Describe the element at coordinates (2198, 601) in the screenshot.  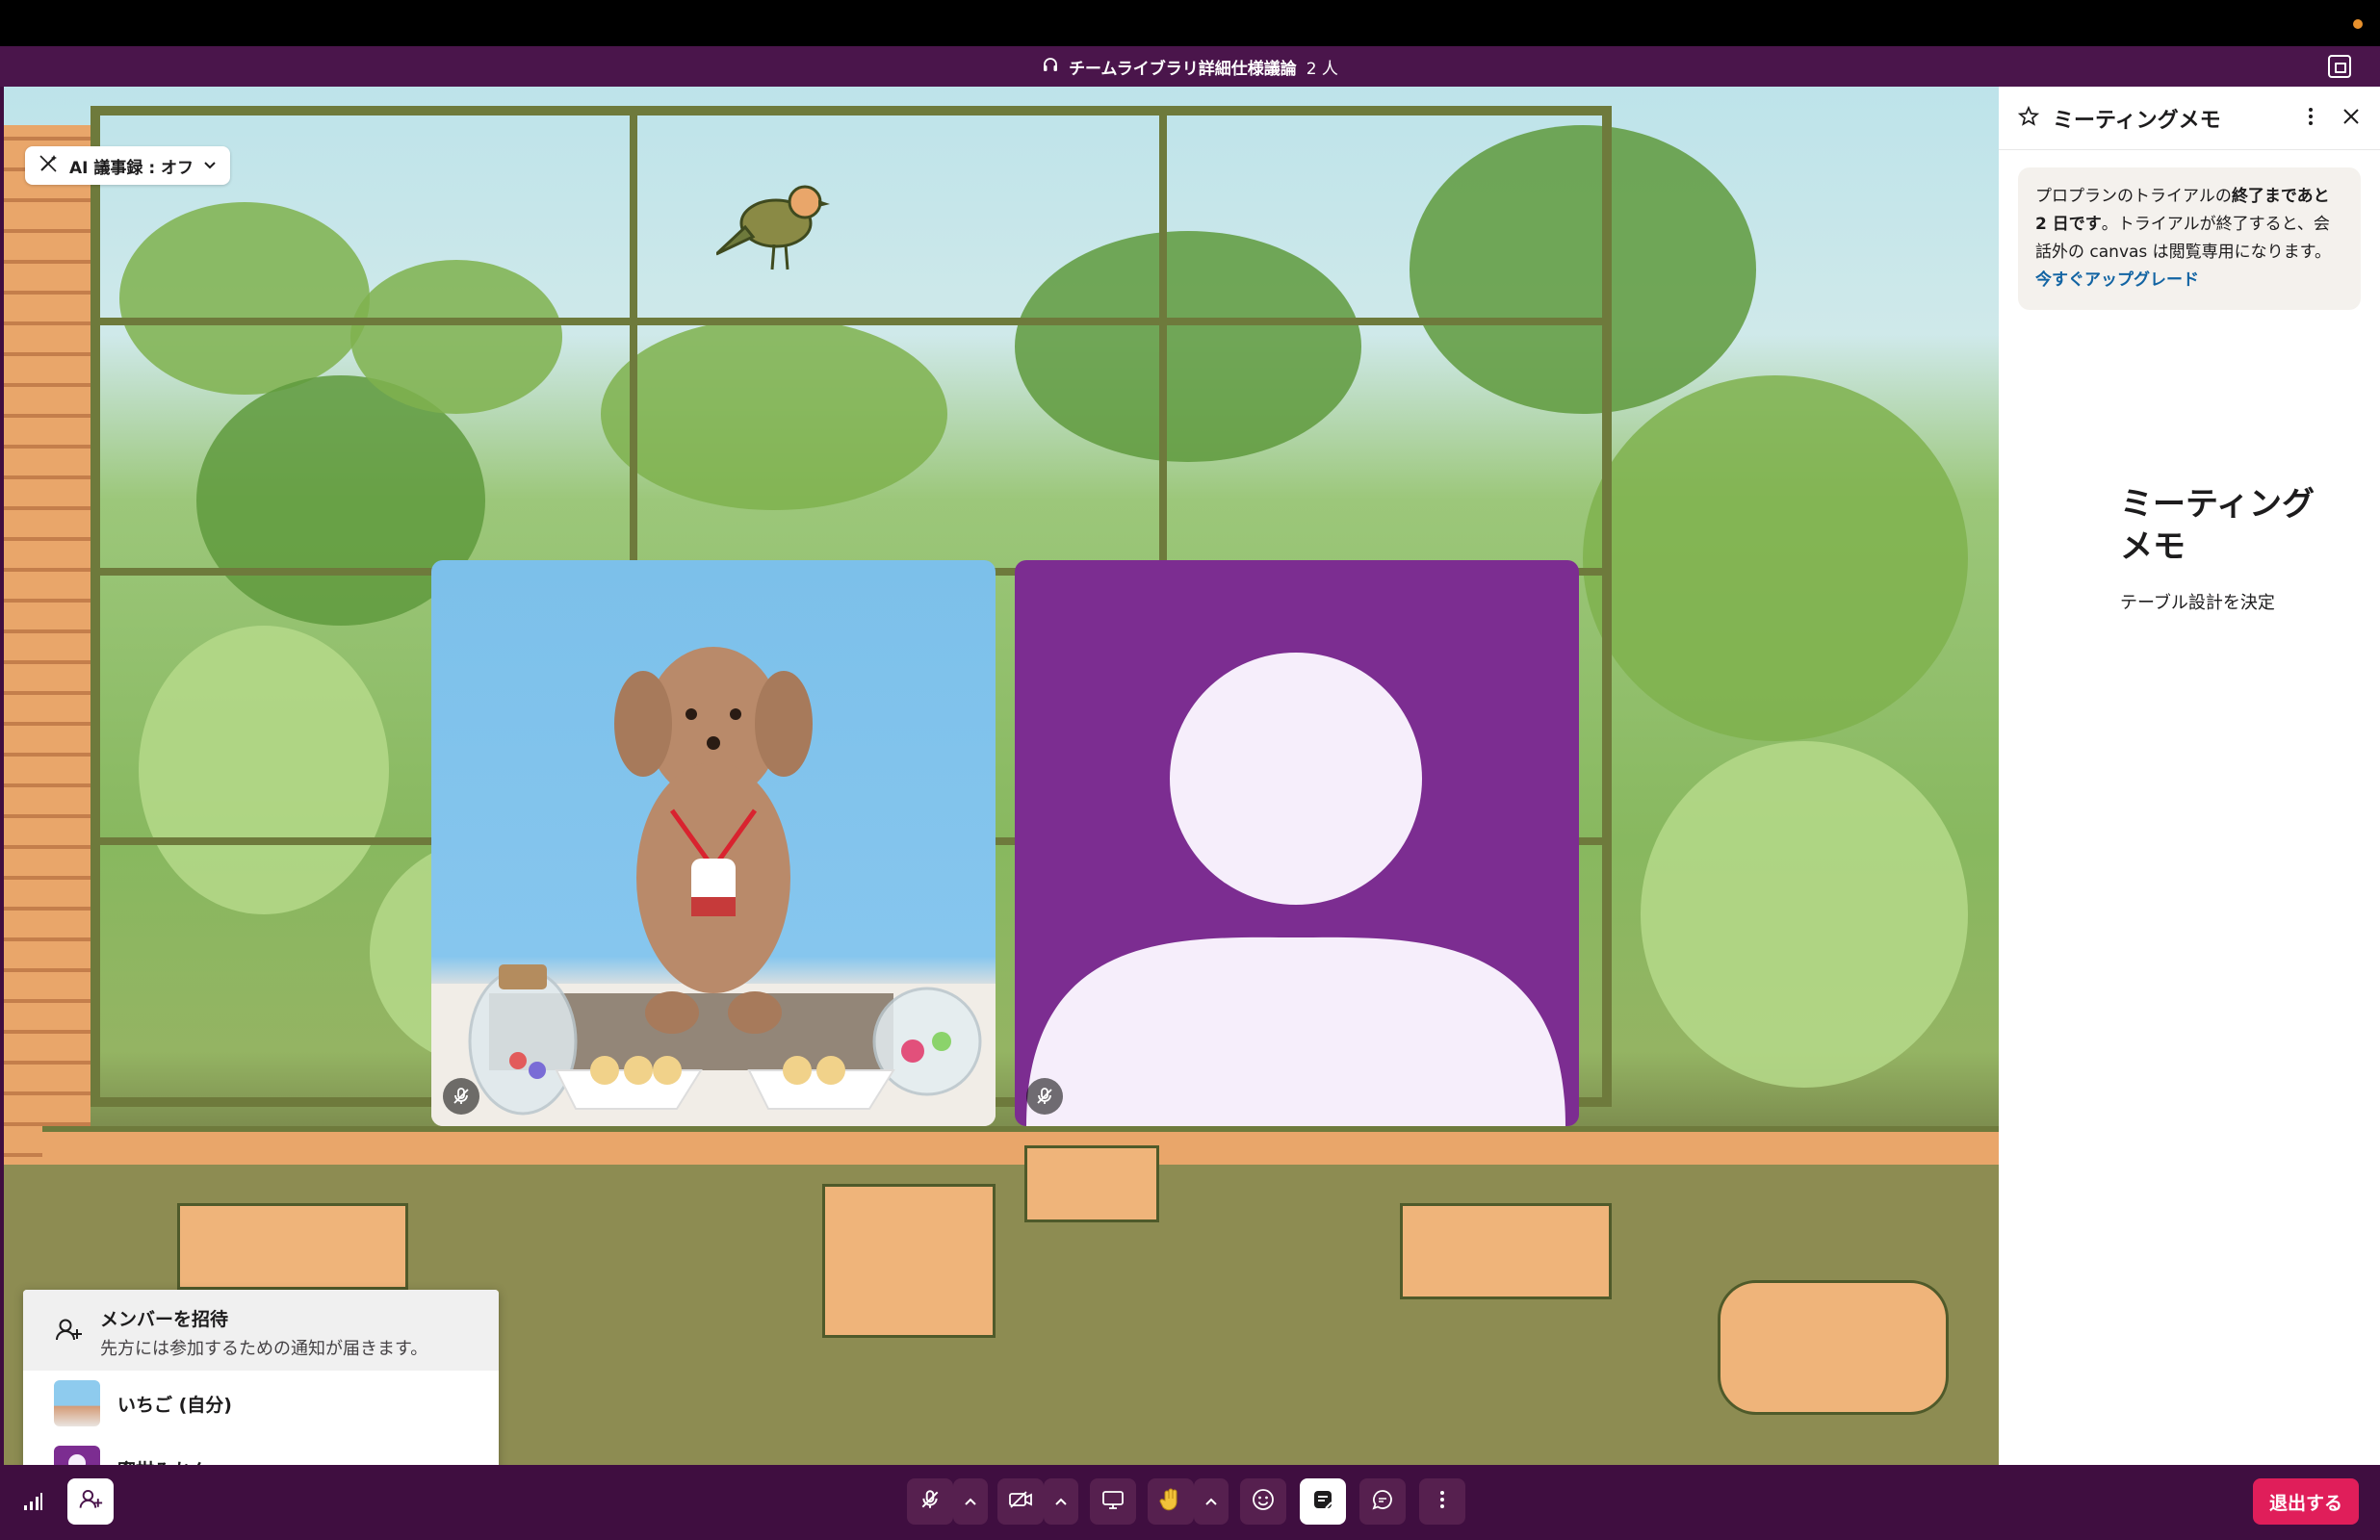
I see `memo-line: テーブル設計を決定` at that location.